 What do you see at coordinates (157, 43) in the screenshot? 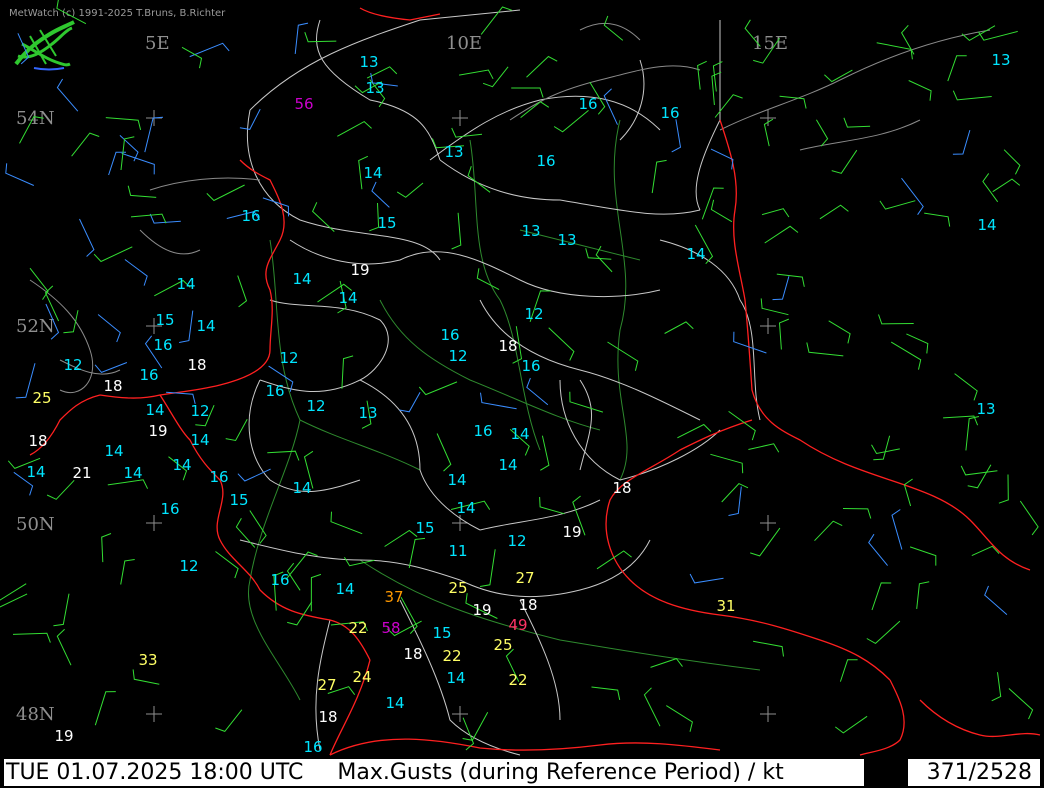
I see `lon-label-5e: 5E` at bounding box center [157, 43].